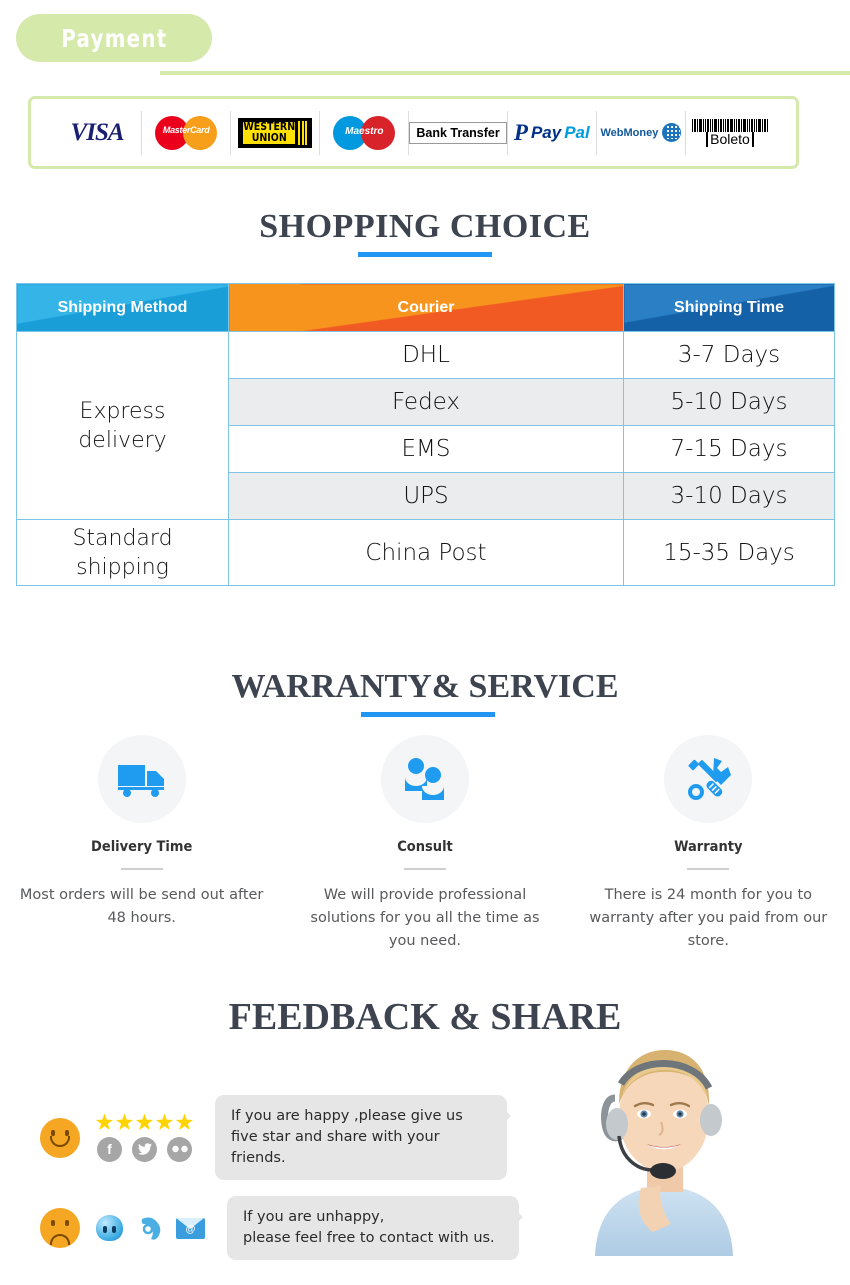 This screenshot has height=1285, width=850. What do you see at coordinates (424, 779) in the screenshot?
I see `people-icon` at bounding box center [424, 779].